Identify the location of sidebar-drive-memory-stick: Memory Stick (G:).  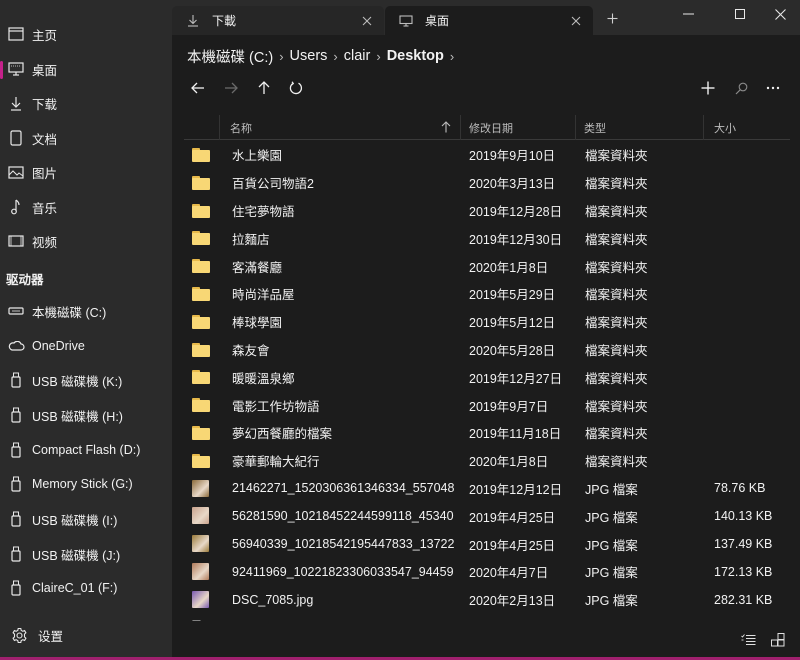
(86, 484).